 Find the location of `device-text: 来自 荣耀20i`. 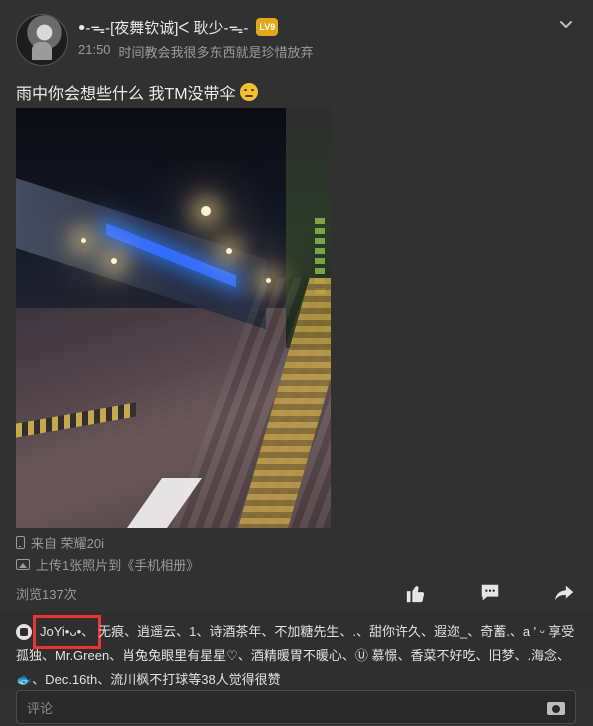

device-text: 来自 荣耀20i is located at coordinates (67, 543).